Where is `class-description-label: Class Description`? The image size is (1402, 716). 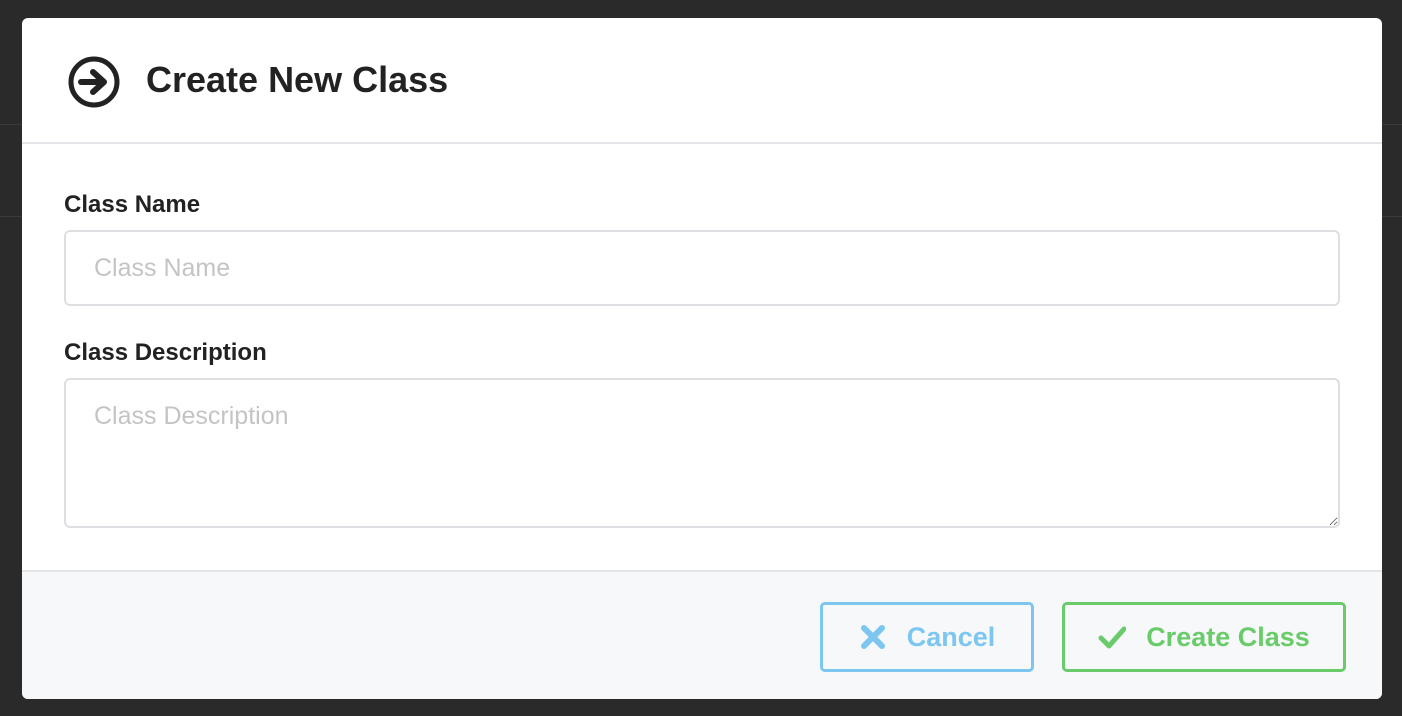
class-description-label: Class Description is located at coordinates (165, 352).